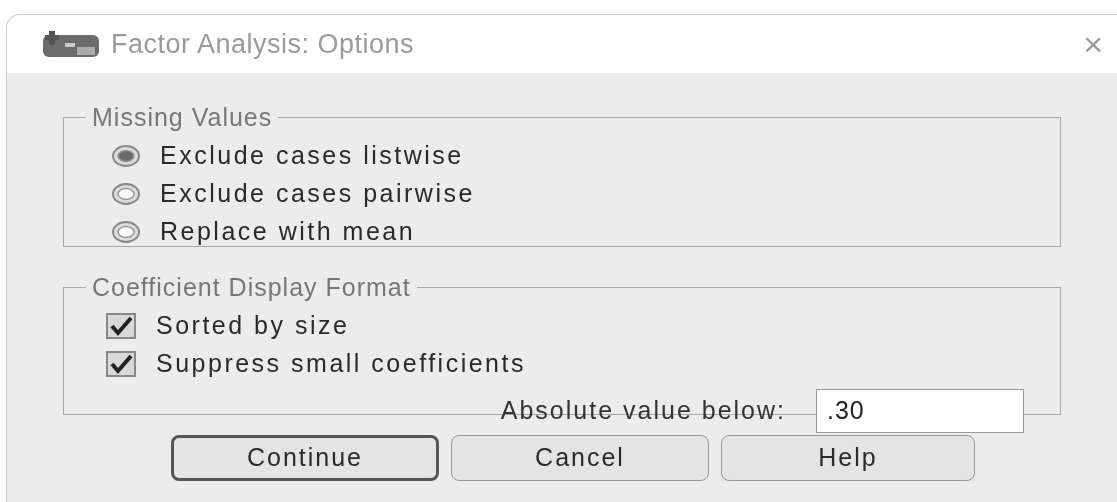 The width and height of the screenshot is (1117, 502). What do you see at coordinates (580, 458) in the screenshot?
I see `dialog-button: Cancel` at bounding box center [580, 458].